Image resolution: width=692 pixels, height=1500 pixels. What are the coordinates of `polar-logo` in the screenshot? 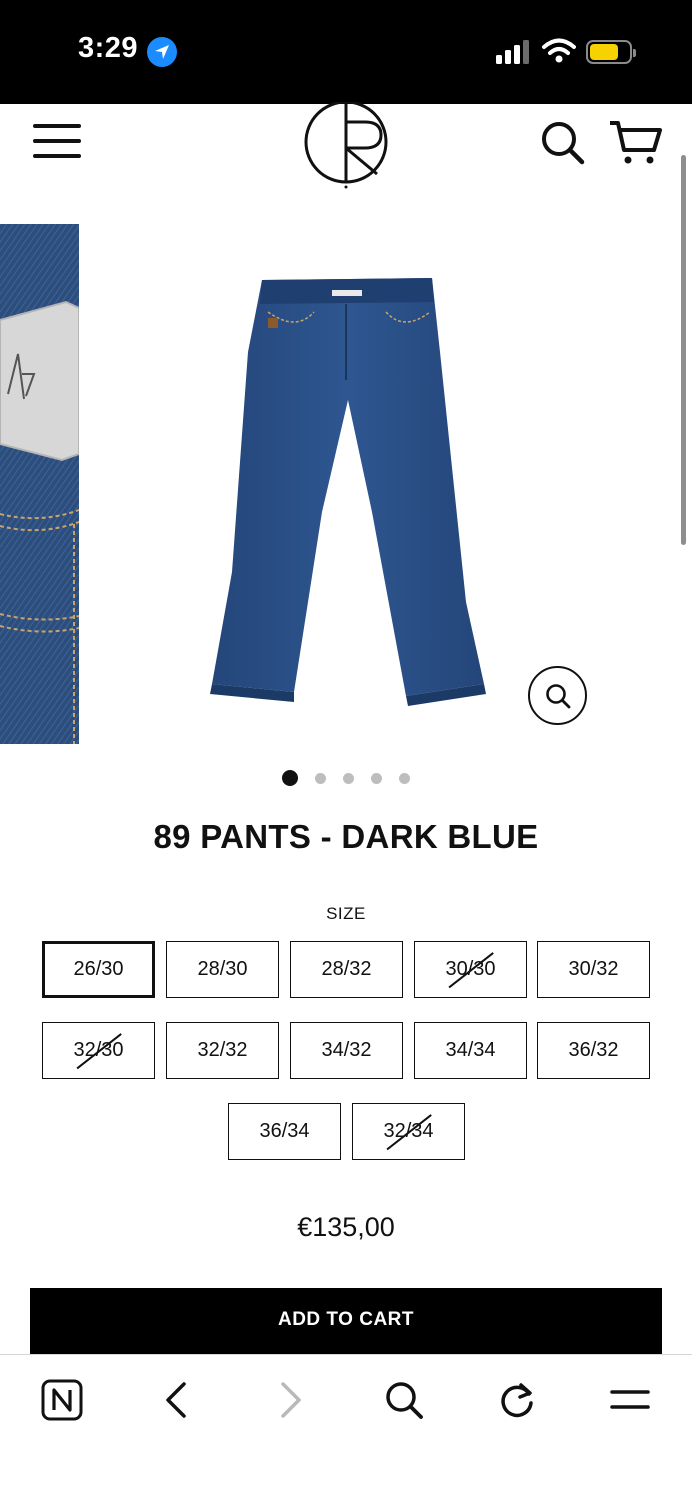 It's located at (347, 147).